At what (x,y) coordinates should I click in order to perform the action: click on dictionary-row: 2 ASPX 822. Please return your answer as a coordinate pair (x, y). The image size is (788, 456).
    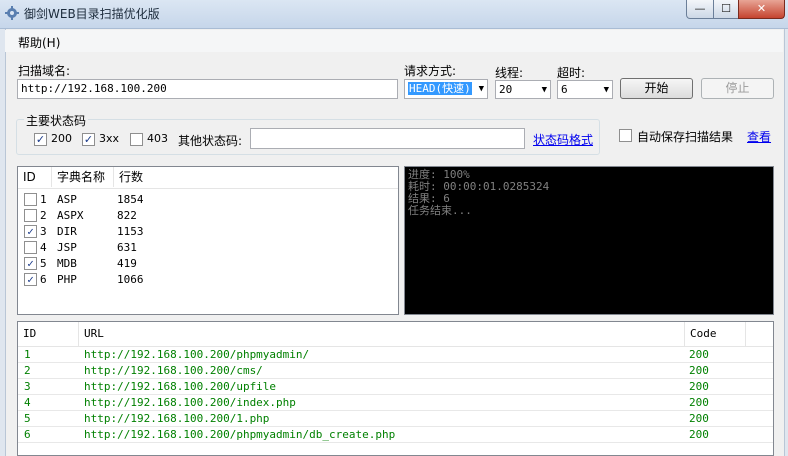
    Looking at the image, I should click on (208, 216).